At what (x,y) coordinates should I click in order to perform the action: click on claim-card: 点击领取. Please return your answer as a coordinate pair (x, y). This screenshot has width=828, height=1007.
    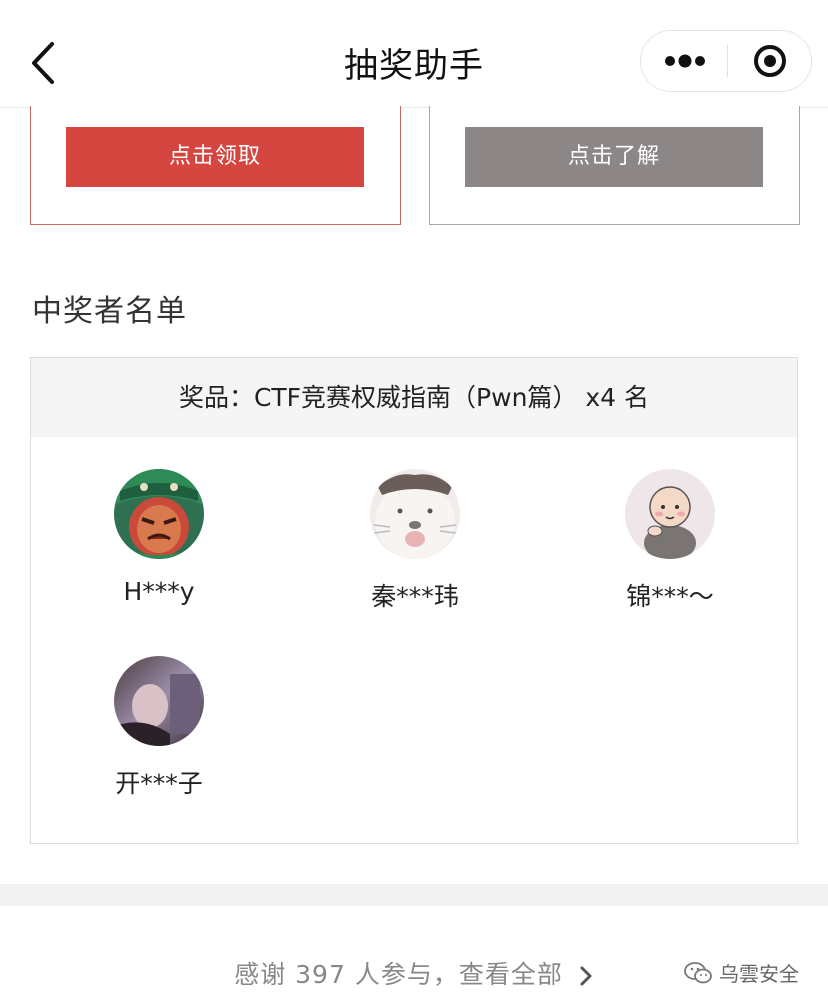
    Looking at the image, I should click on (215, 165).